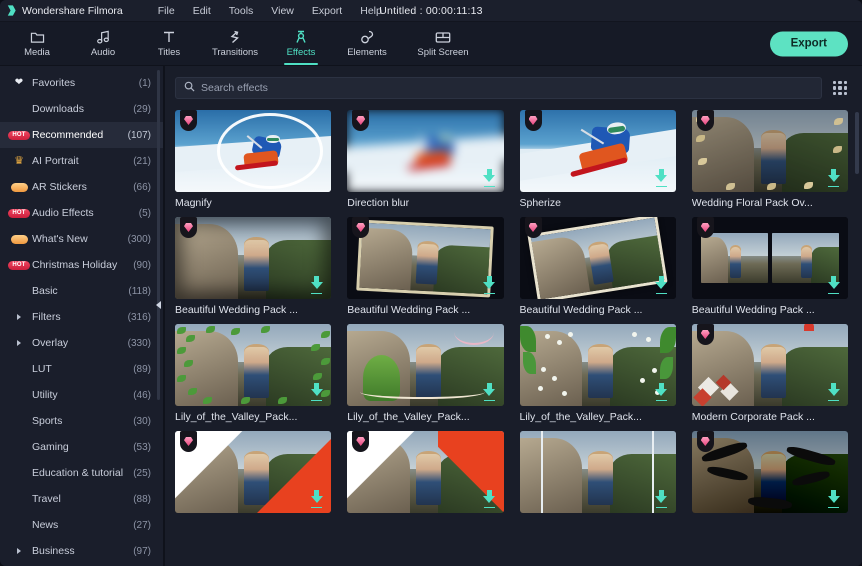  I want to click on tab-transitions: Transitions, so click(235, 44).